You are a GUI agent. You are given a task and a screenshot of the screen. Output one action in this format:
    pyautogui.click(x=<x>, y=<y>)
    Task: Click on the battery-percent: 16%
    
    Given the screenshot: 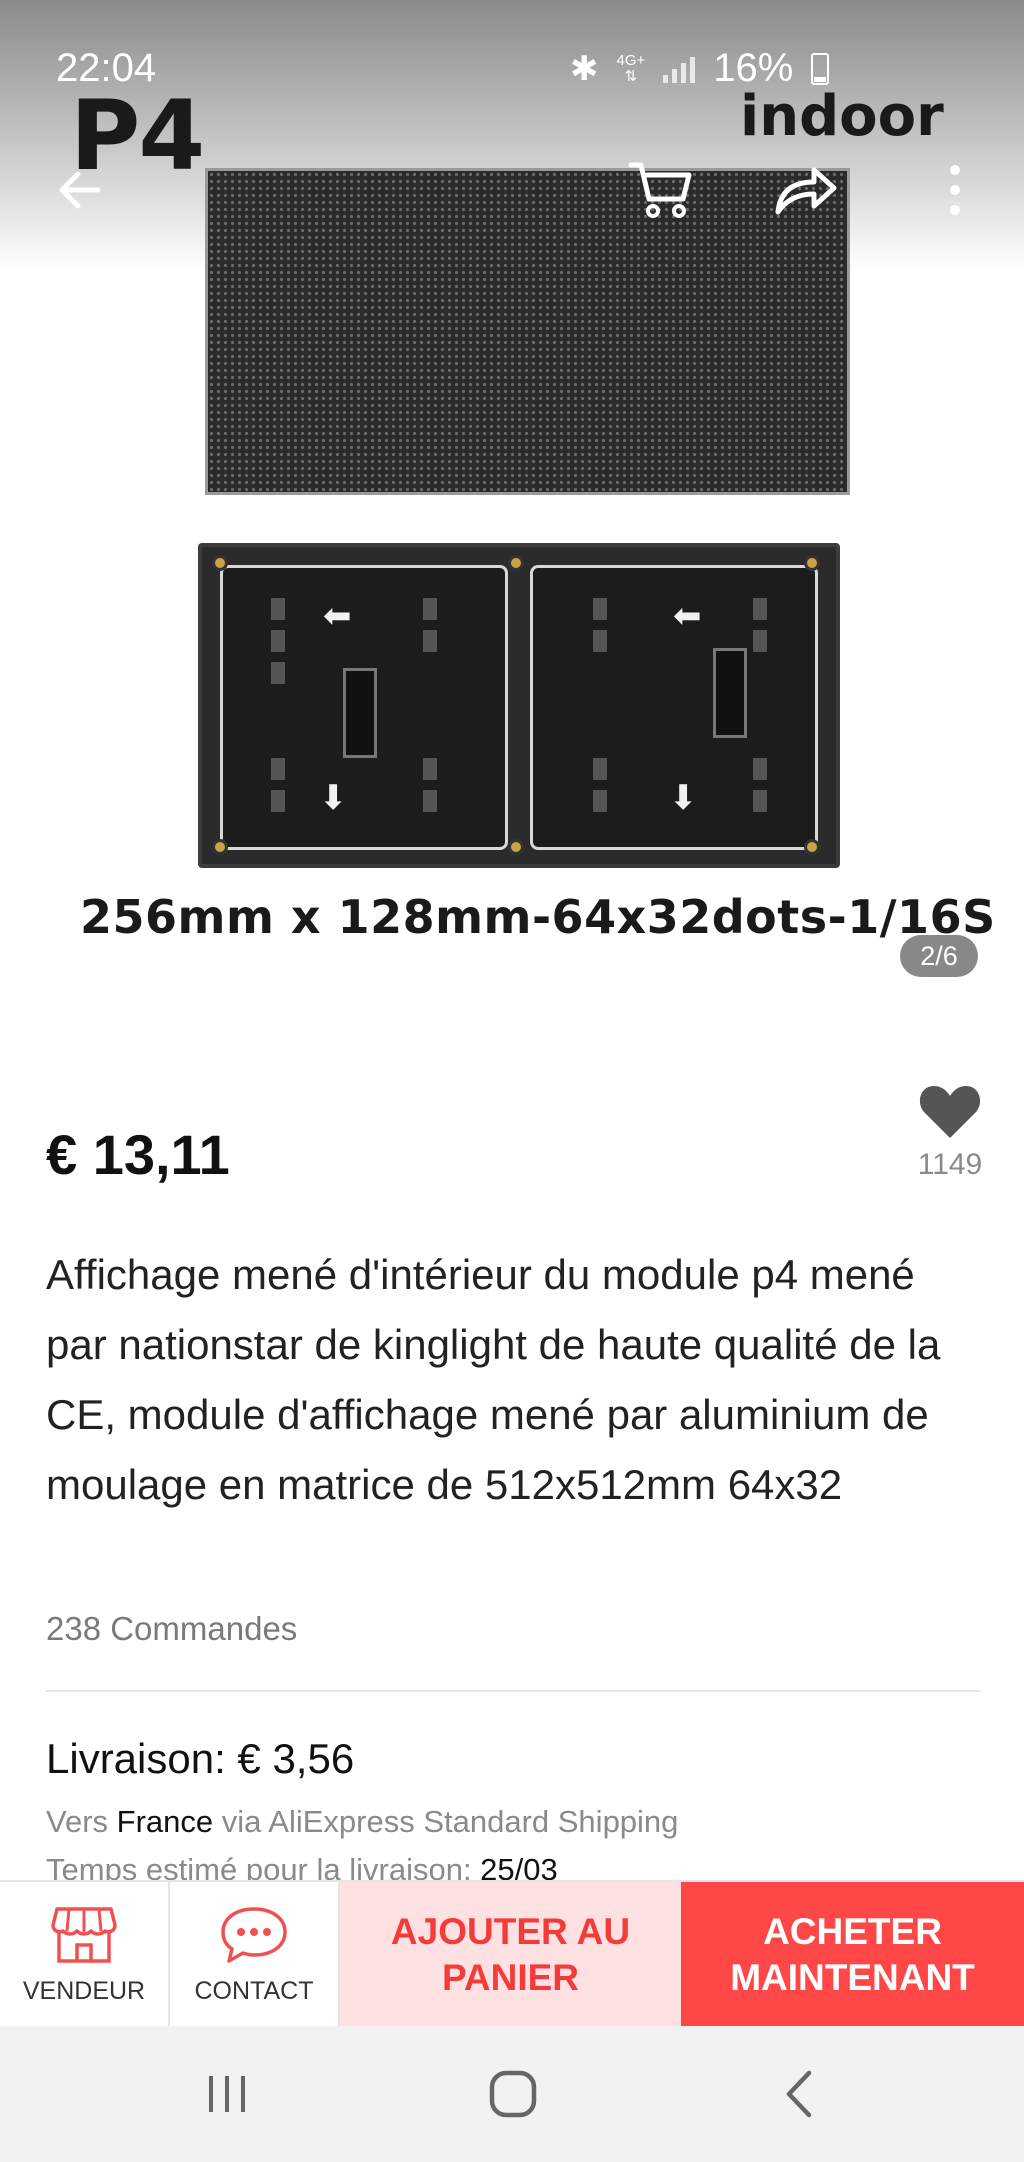 What is the action you would take?
    pyautogui.click(x=753, y=68)
    